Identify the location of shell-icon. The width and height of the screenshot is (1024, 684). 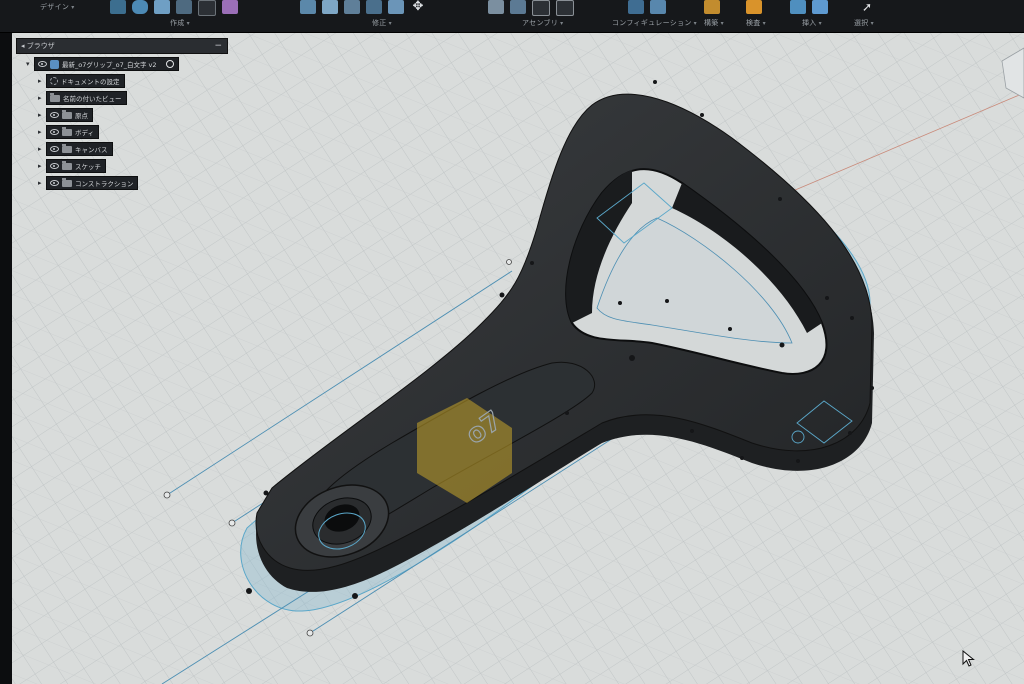
(374, 7).